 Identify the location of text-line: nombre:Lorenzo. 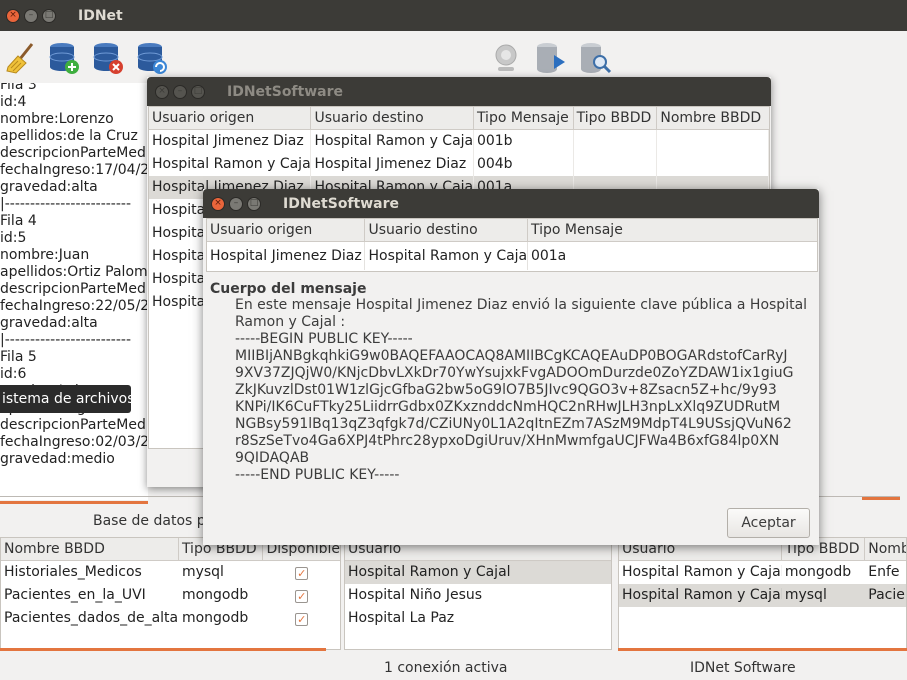
(57, 119).